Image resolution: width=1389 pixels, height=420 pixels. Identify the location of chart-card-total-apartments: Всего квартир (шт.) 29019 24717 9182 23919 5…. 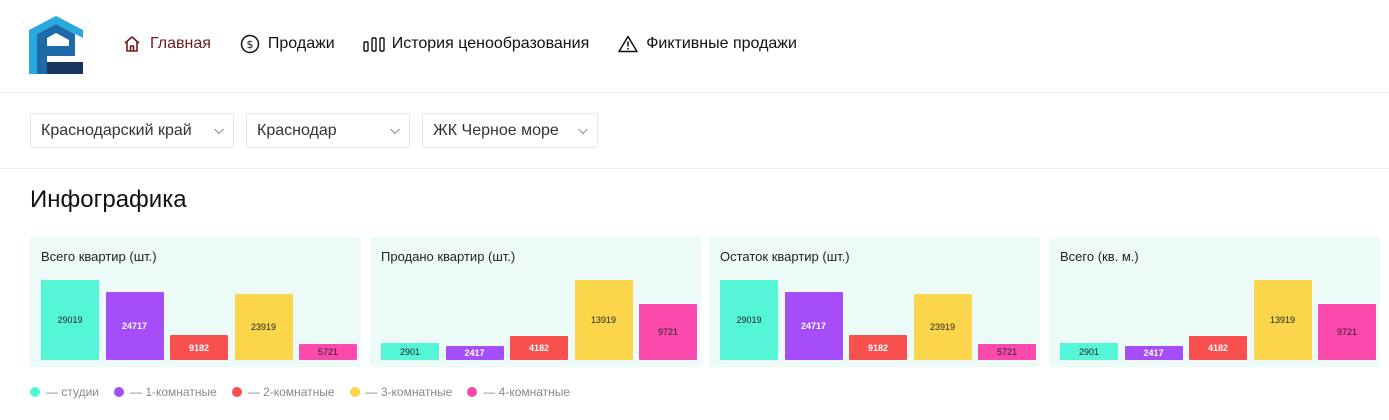
(195, 302).